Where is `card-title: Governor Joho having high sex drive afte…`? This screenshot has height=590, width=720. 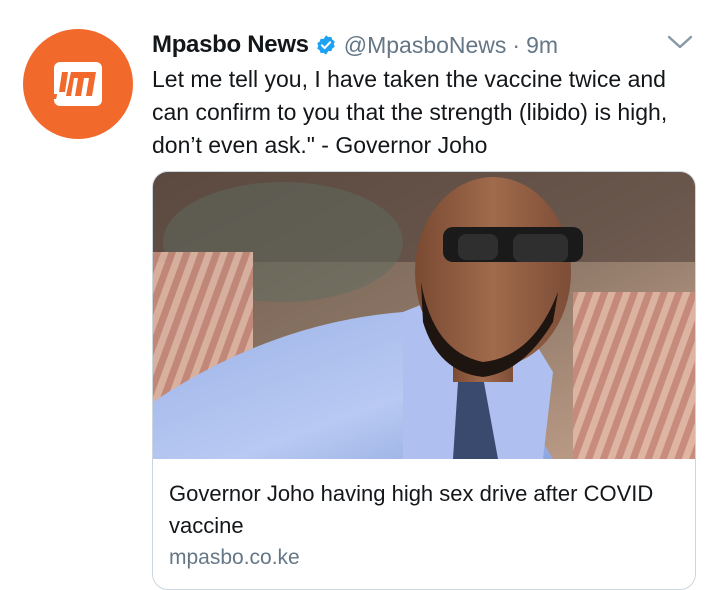 card-title: Governor Joho having high sex drive afte… is located at coordinates (425, 510).